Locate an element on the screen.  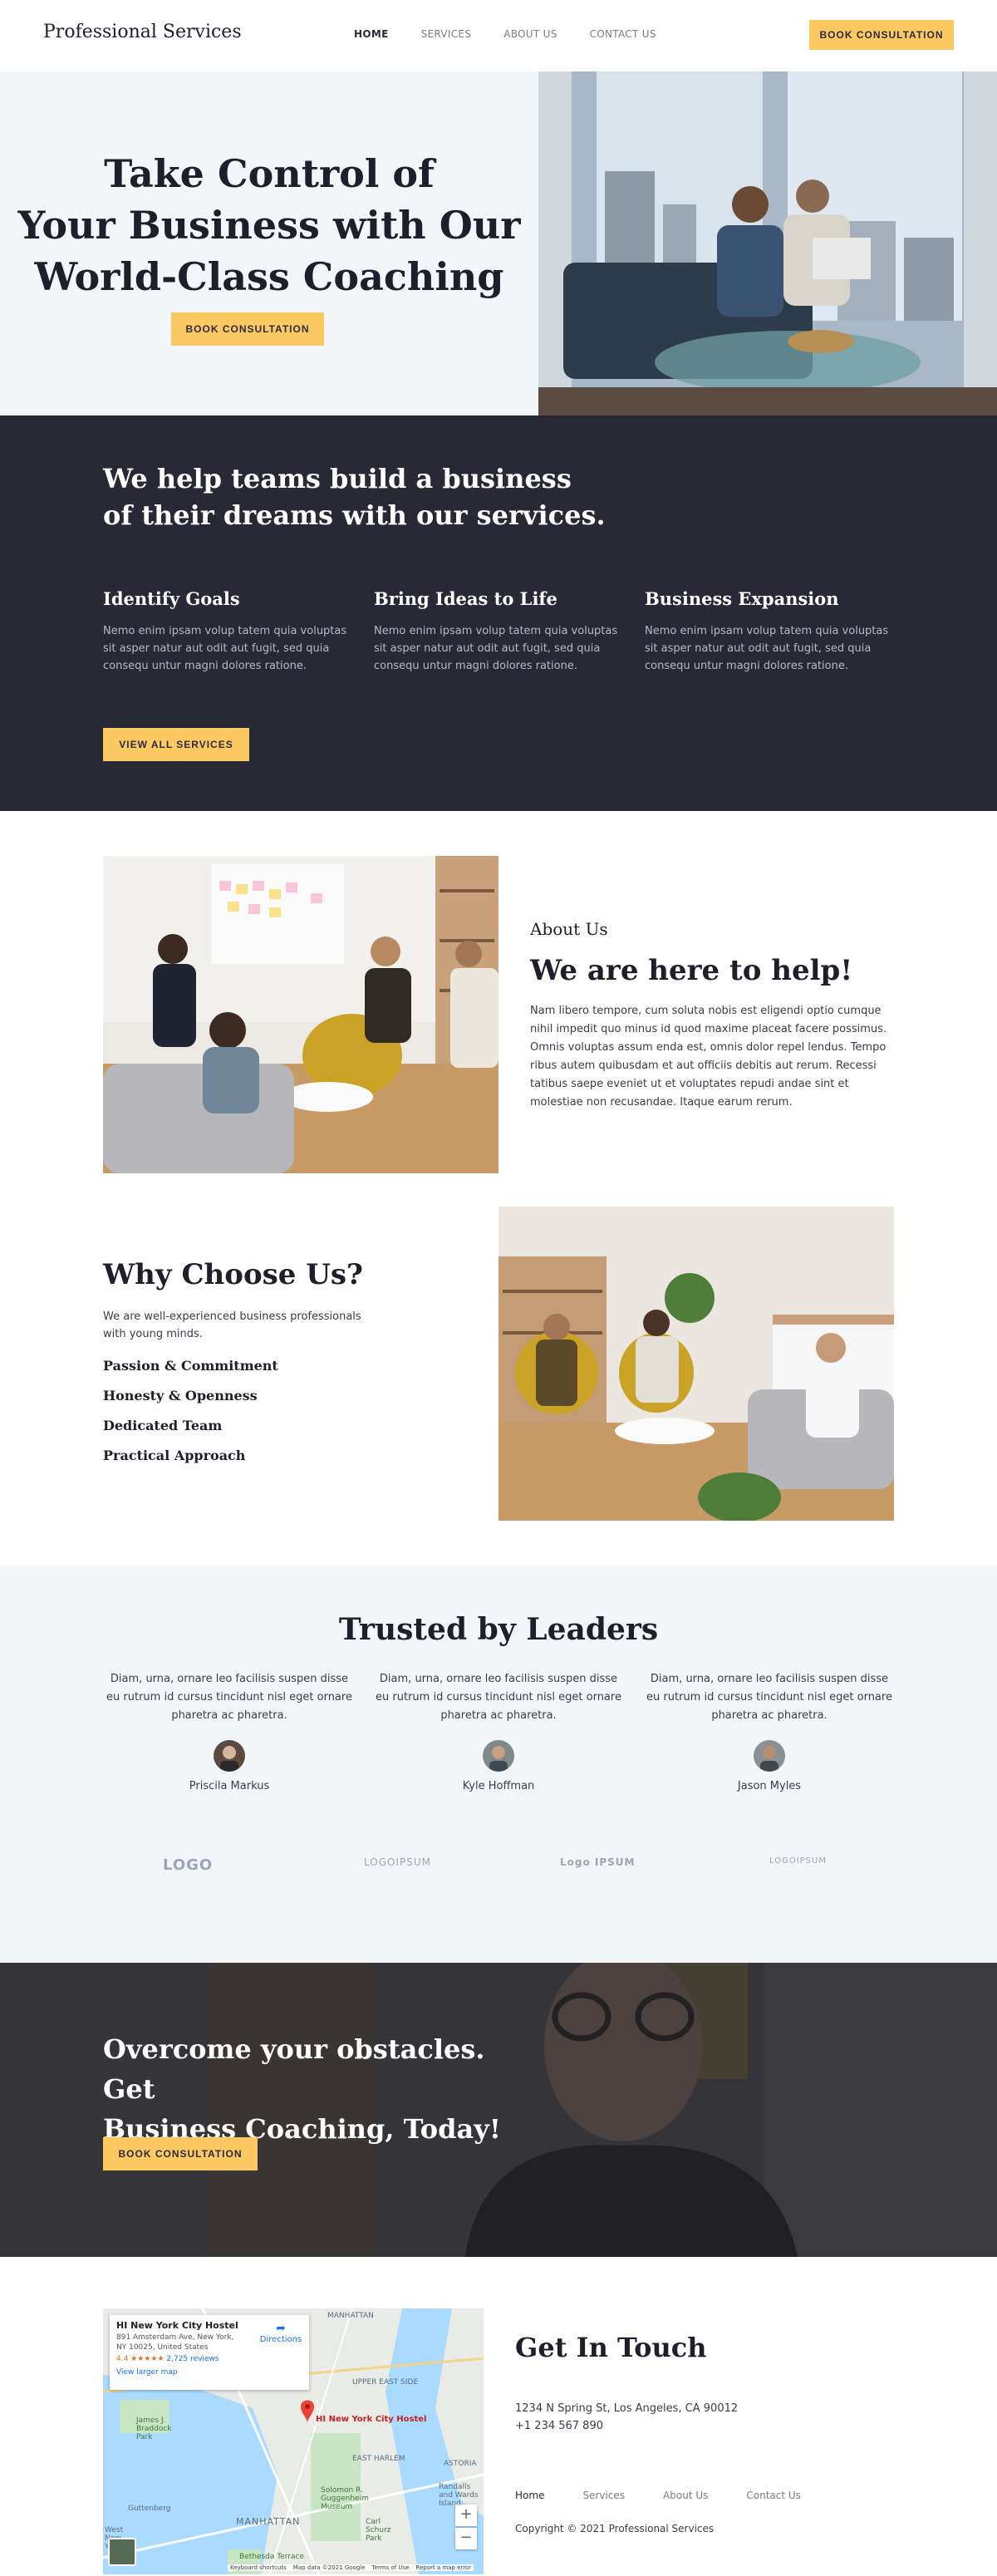
client-logo: LOGO is located at coordinates (188, 1865).